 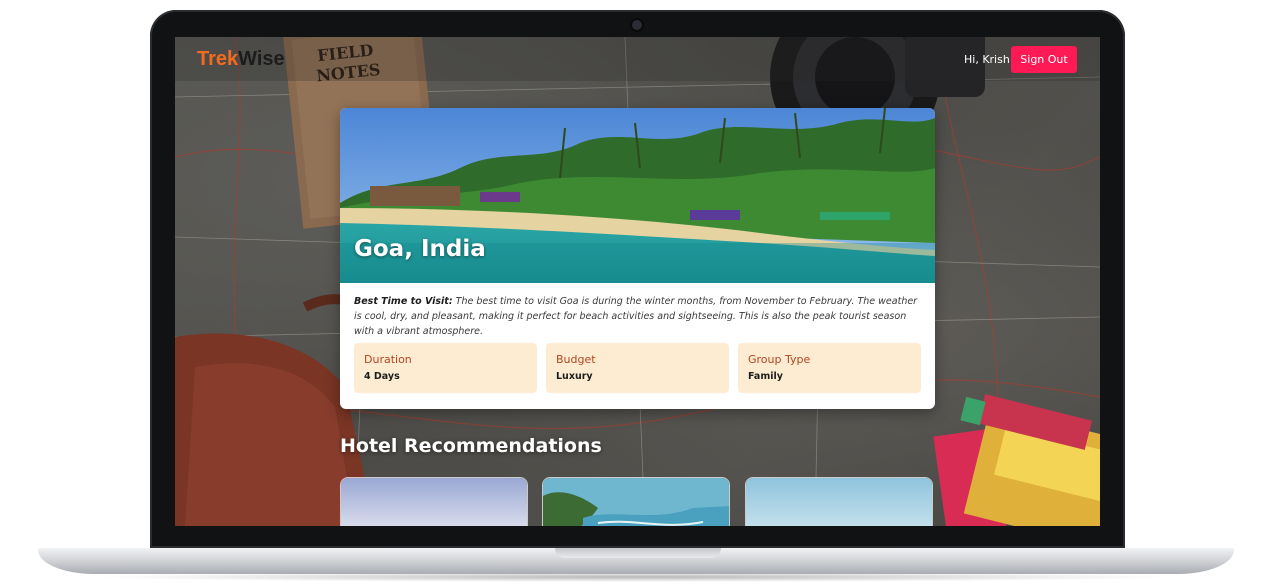 I want to click on logo-wise: Wise, so click(x=261, y=59).